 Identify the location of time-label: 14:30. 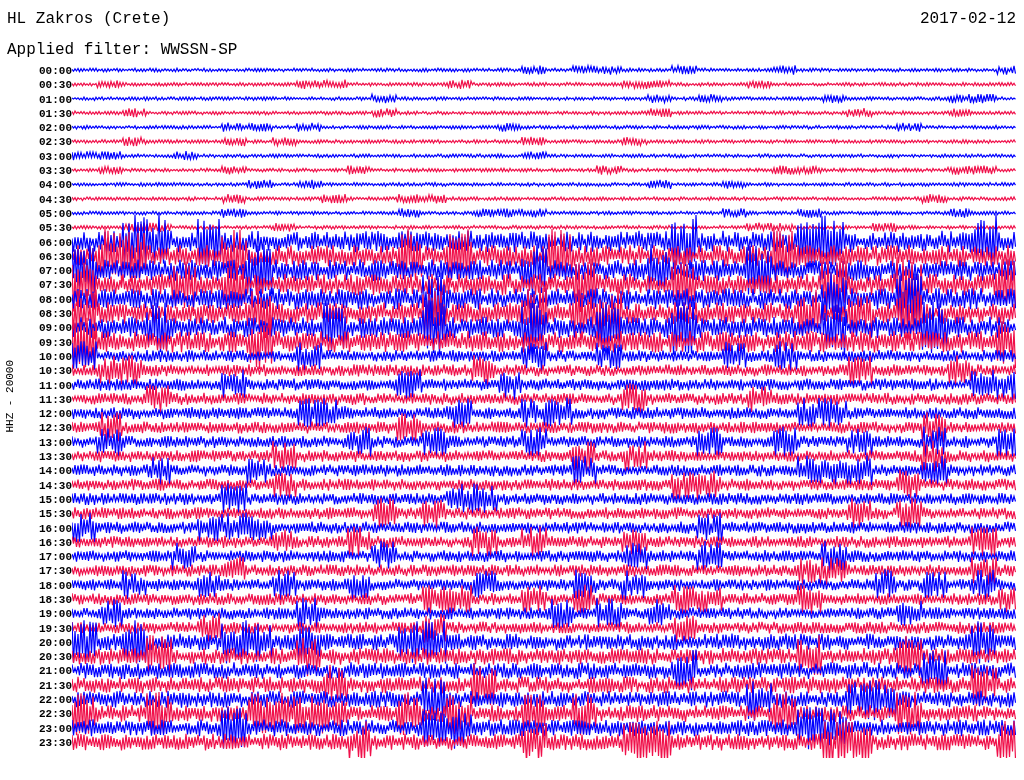
(55, 485).